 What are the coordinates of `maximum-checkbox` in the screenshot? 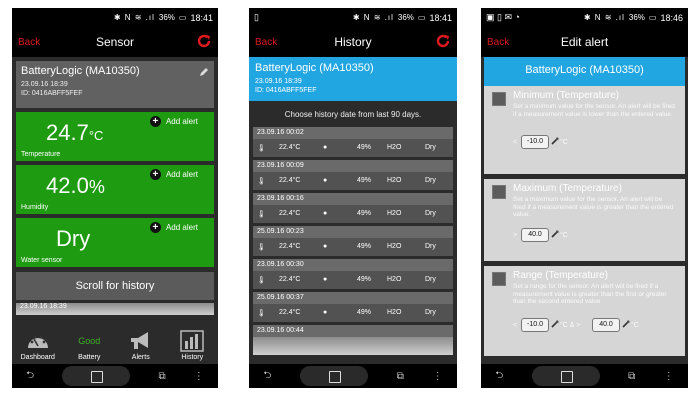 It's located at (499, 192).